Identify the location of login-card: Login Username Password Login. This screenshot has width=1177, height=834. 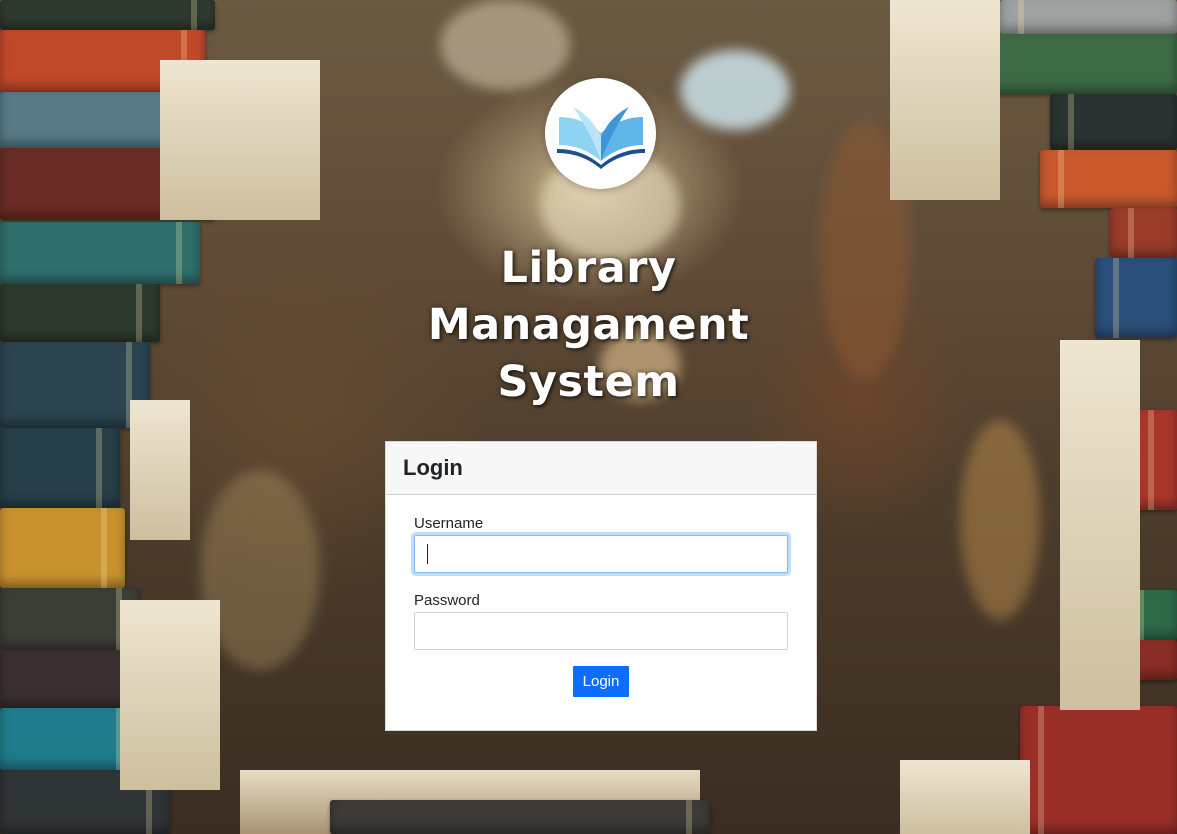
(601, 586).